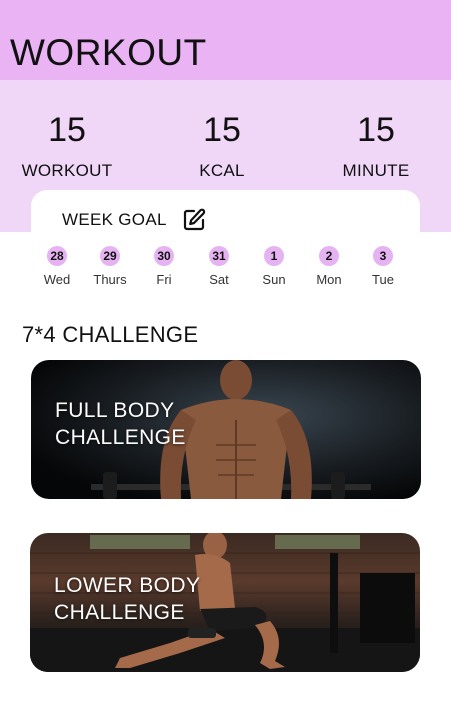 This screenshot has width=451, height=721. What do you see at coordinates (110, 279) in the screenshot?
I see `day-label: Thurs` at bounding box center [110, 279].